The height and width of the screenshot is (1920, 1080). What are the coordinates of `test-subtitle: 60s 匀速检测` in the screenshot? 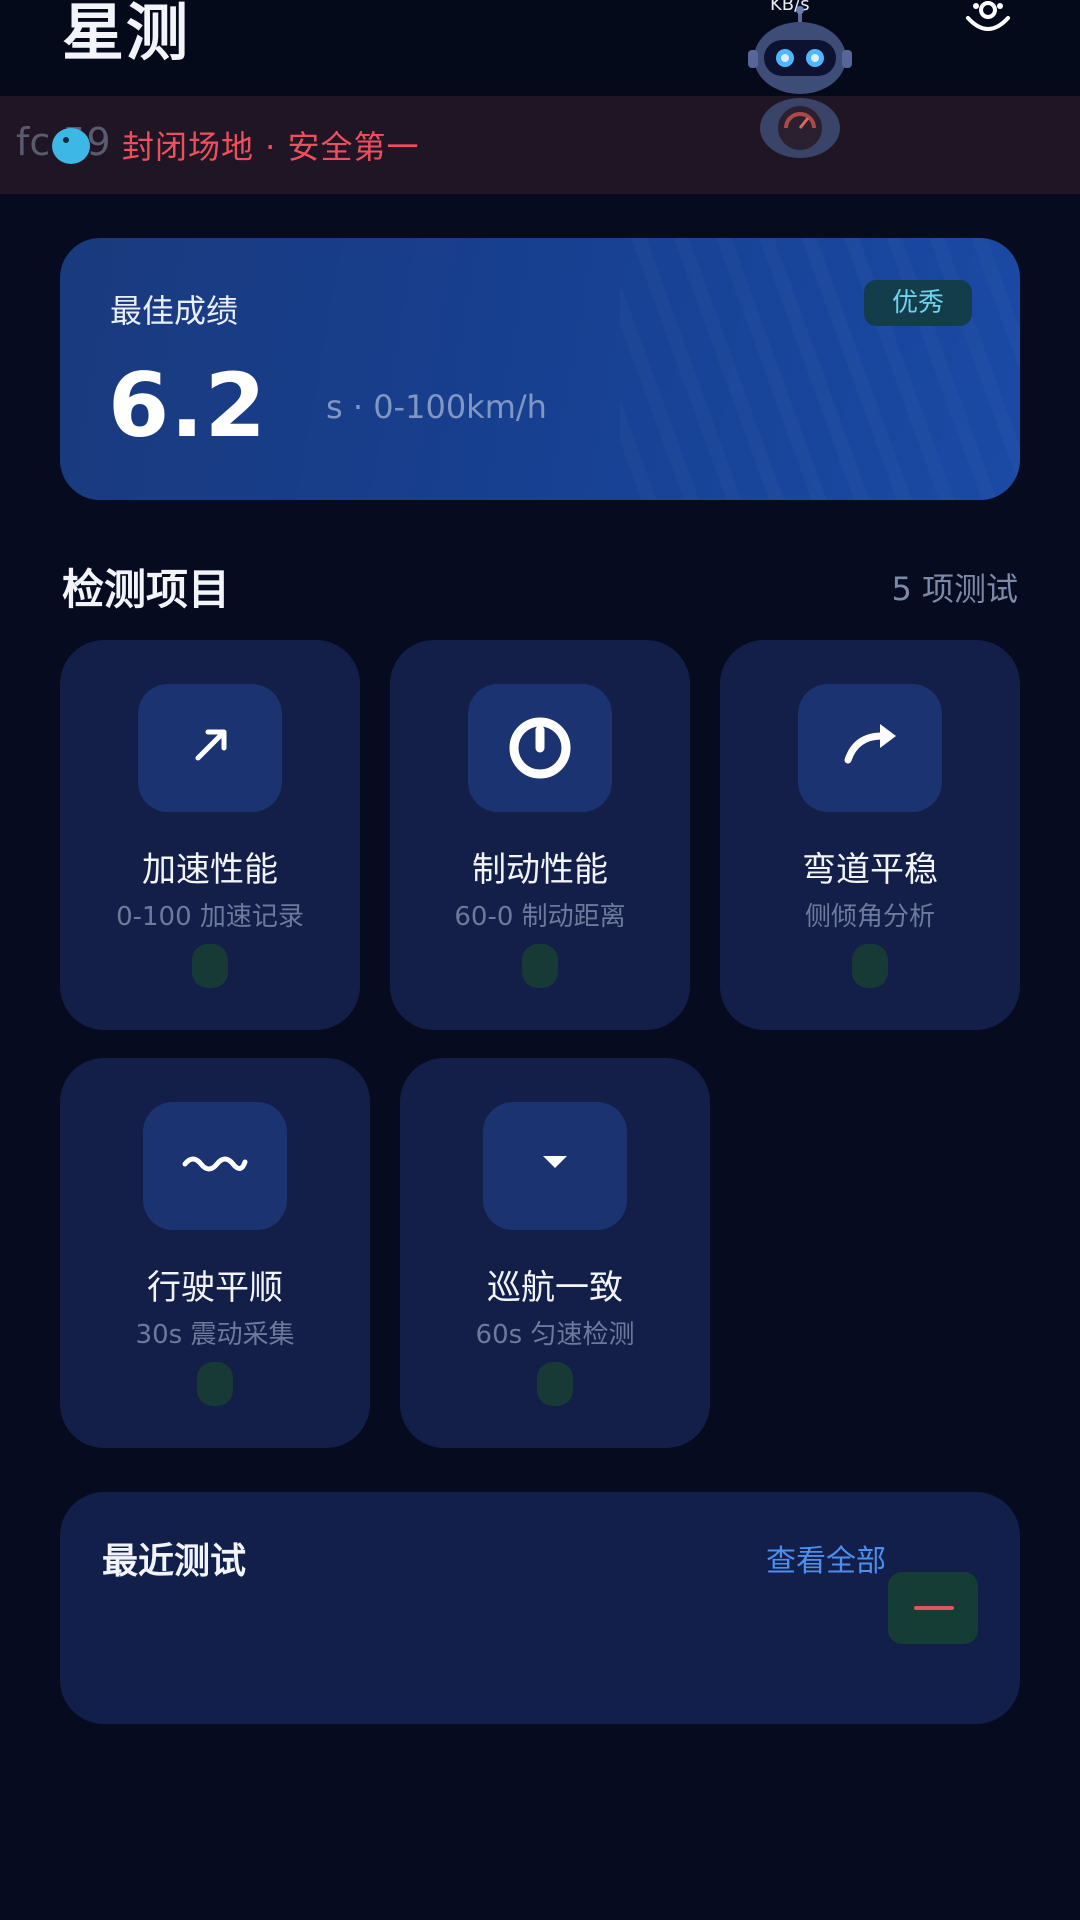 It's located at (555, 1335).